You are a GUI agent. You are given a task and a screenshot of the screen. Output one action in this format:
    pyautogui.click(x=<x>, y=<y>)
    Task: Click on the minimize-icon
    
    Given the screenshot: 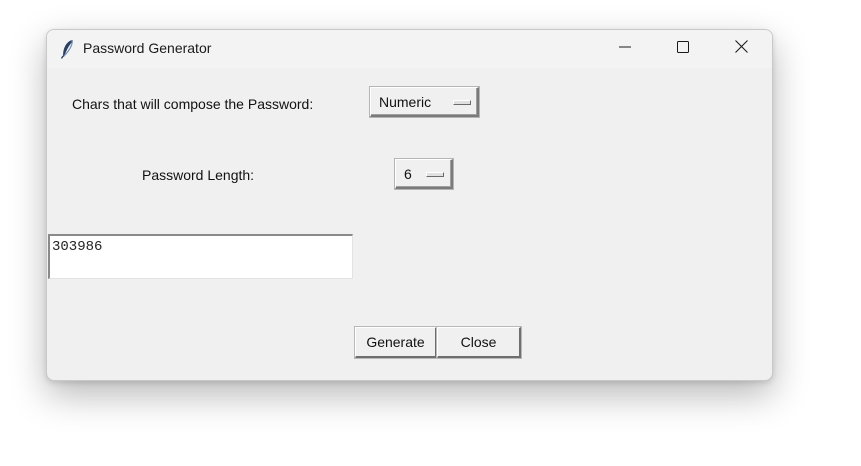 What is the action you would take?
    pyautogui.click(x=625, y=49)
    